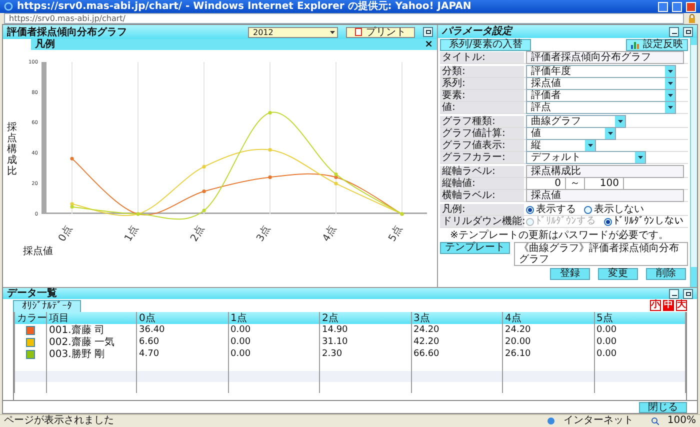 The height and width of the screenshot is (427, 700). I want to click on print-button: プリント, so click(380, 32).